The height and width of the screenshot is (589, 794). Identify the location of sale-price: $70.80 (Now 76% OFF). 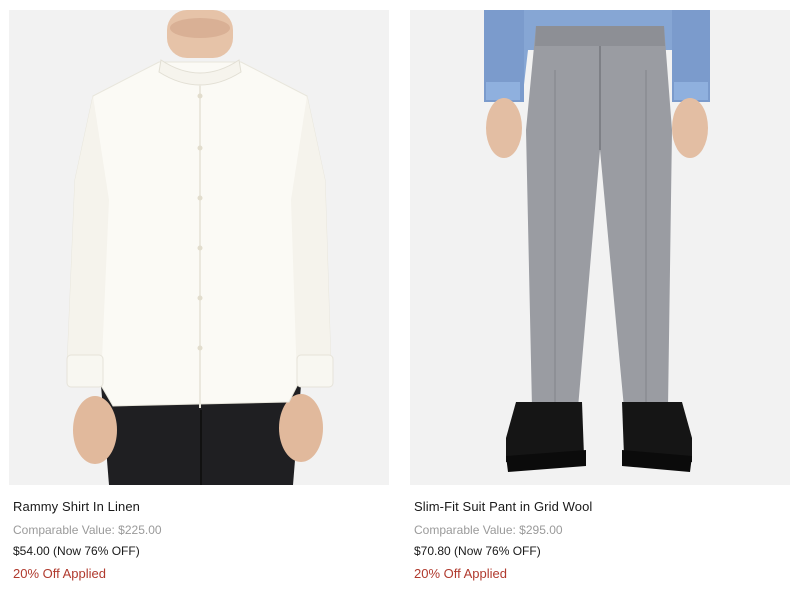
(477, 551).